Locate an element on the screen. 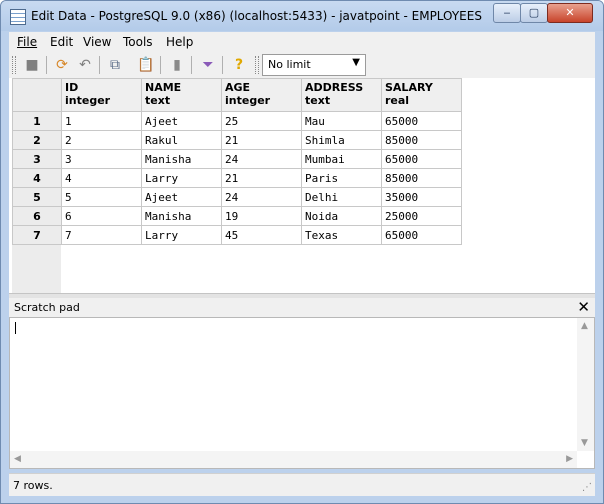 The width and height of the screenshot is (604, 504). status-bar: 7 rows. ⋰ is located at coordinates (302, 484).